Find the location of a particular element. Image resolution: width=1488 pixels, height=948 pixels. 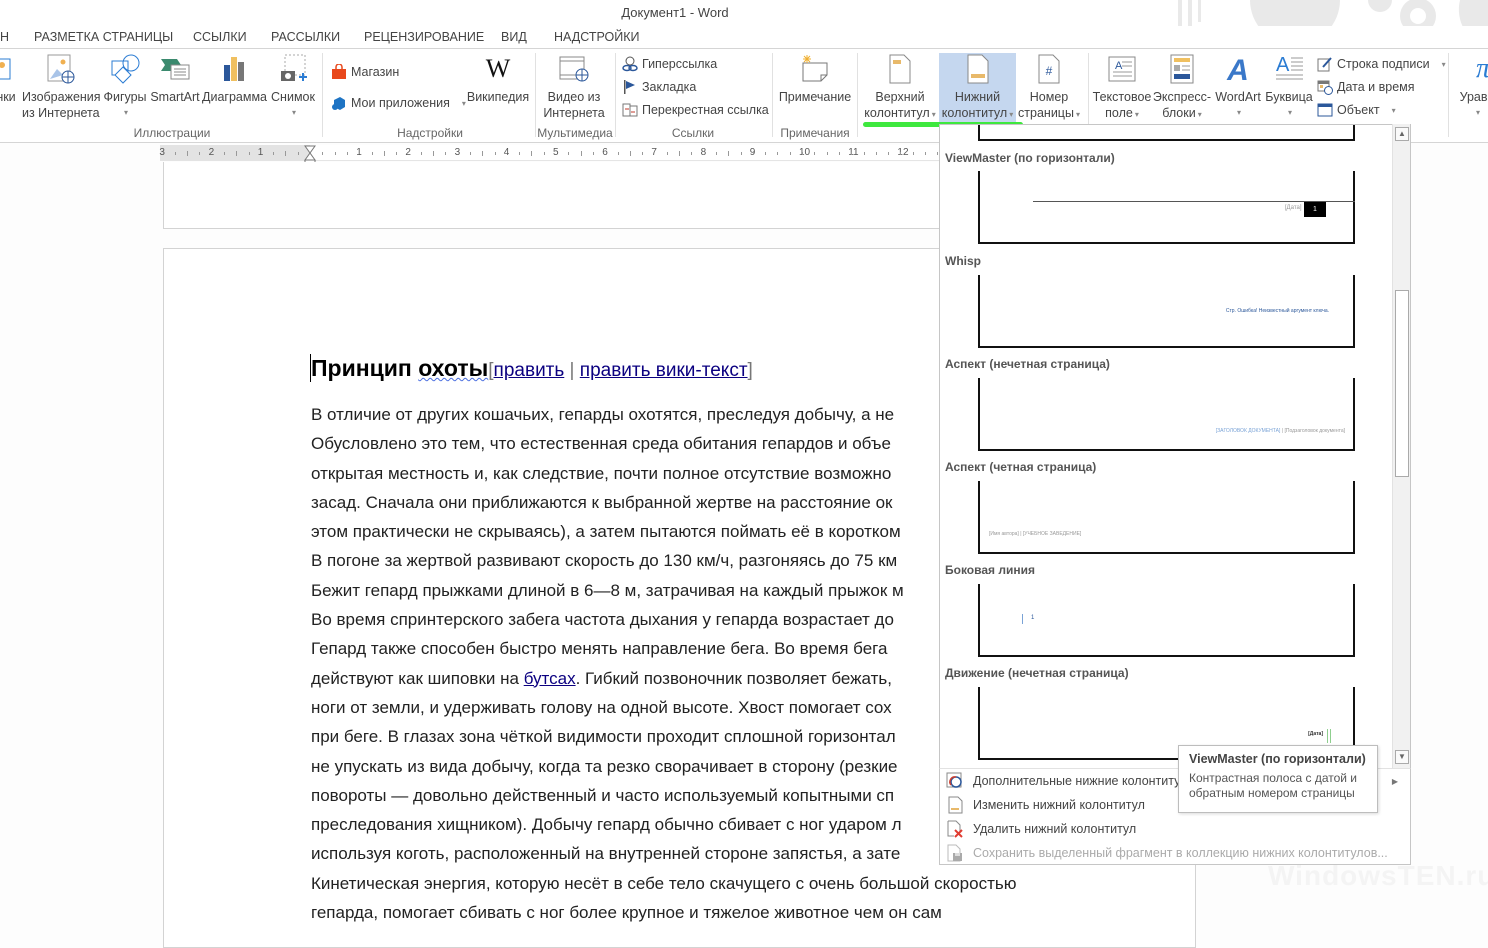

comment-button: Примечание is located at coordinates (815, 79).